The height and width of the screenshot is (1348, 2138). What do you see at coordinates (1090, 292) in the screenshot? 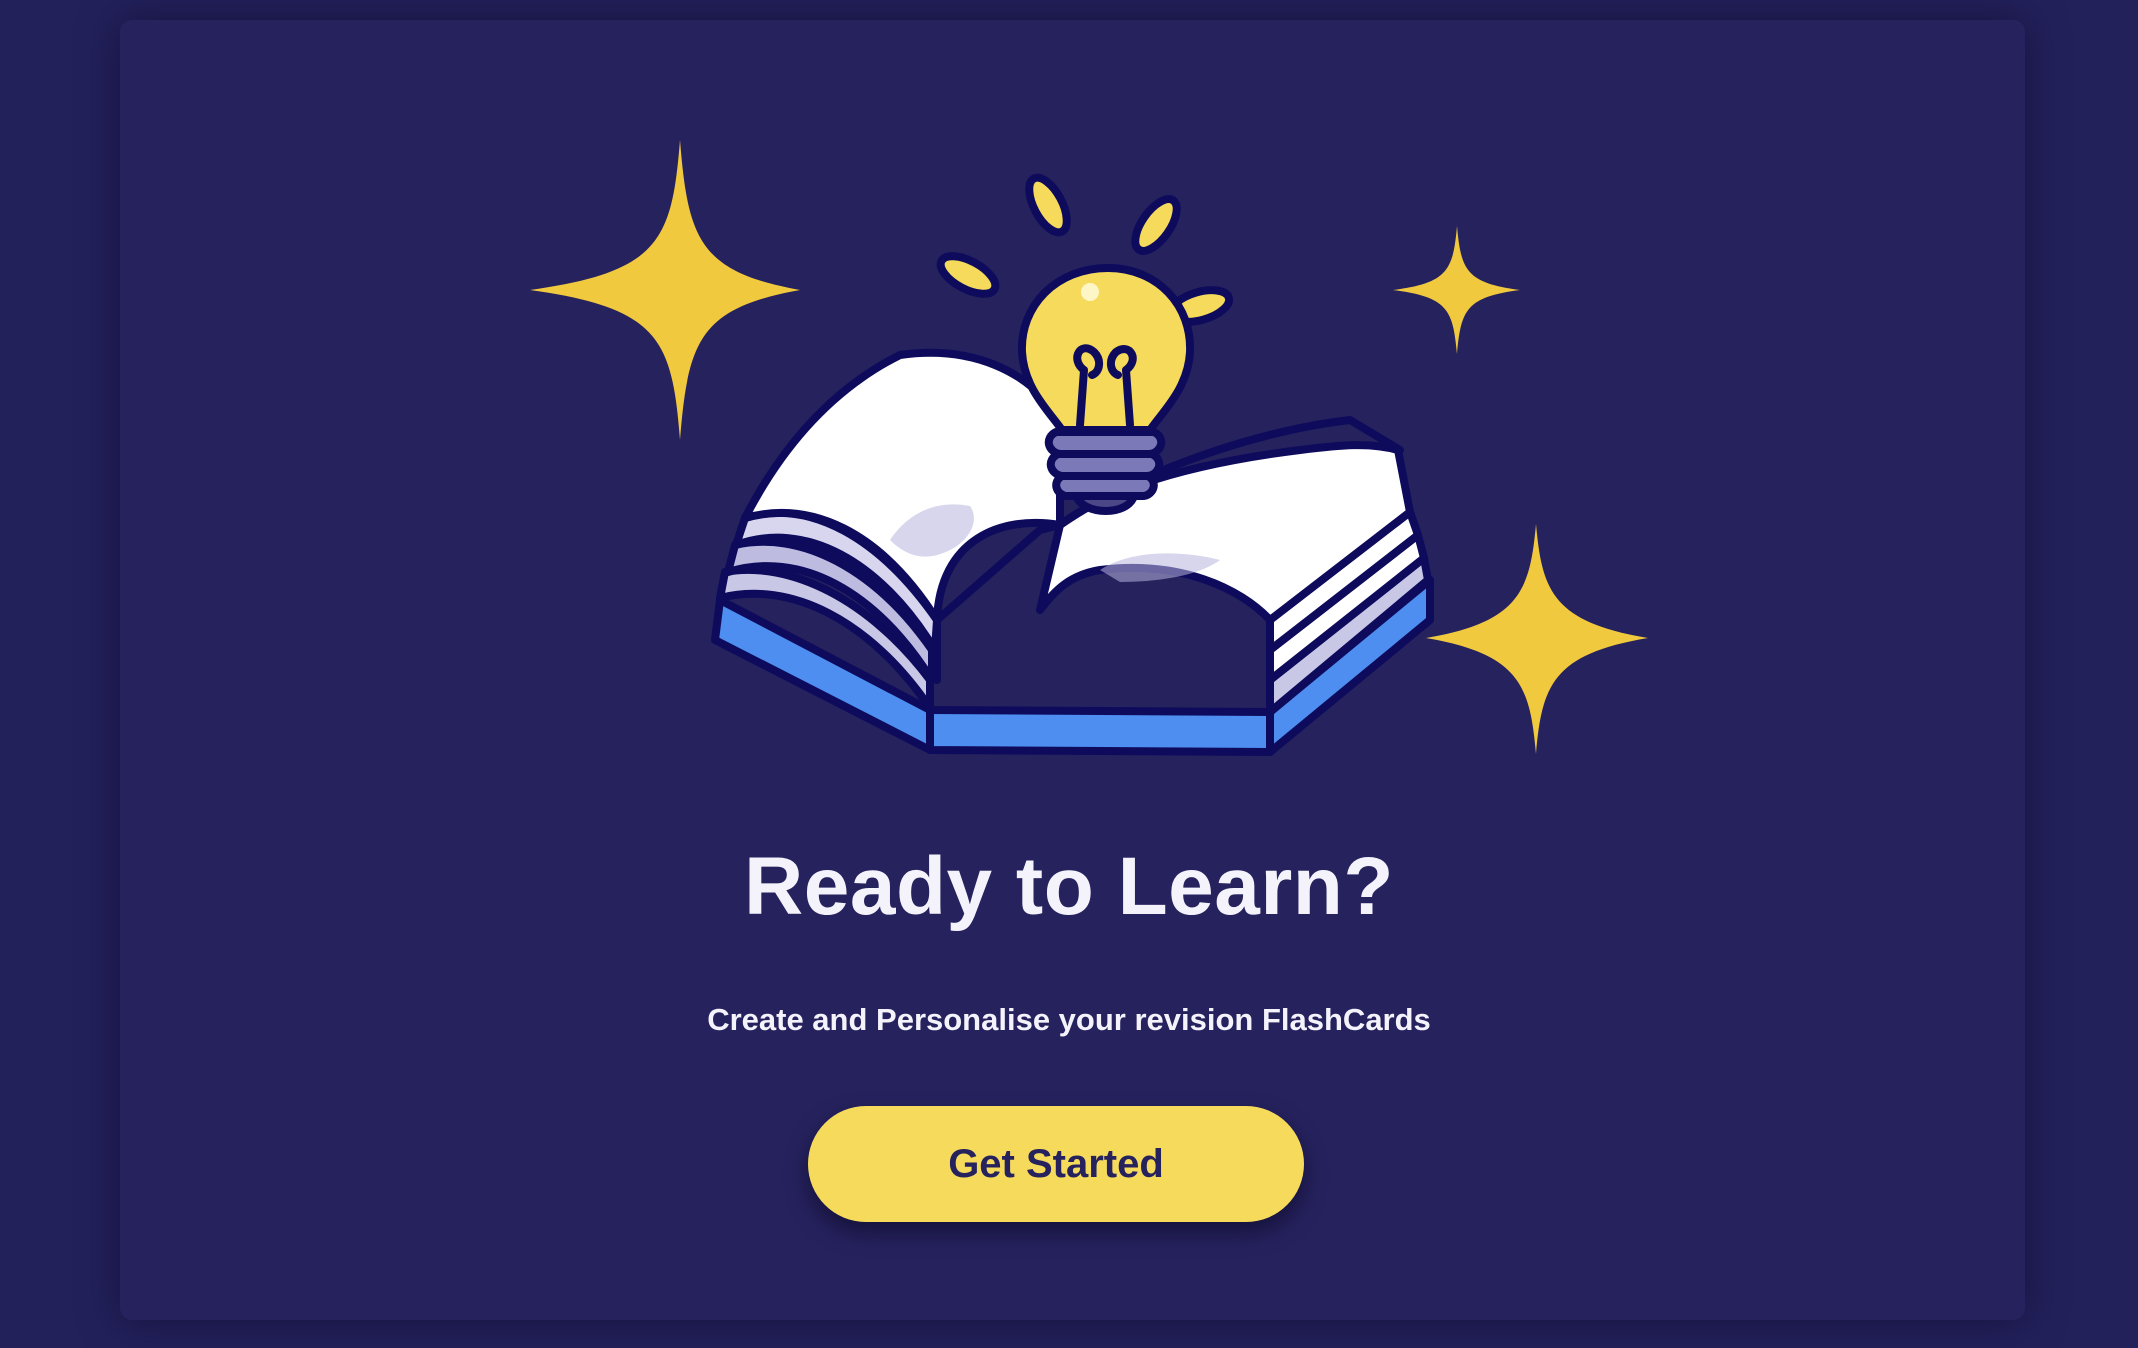
I see `bulb-highlight` at bounding box center [1090, 292].